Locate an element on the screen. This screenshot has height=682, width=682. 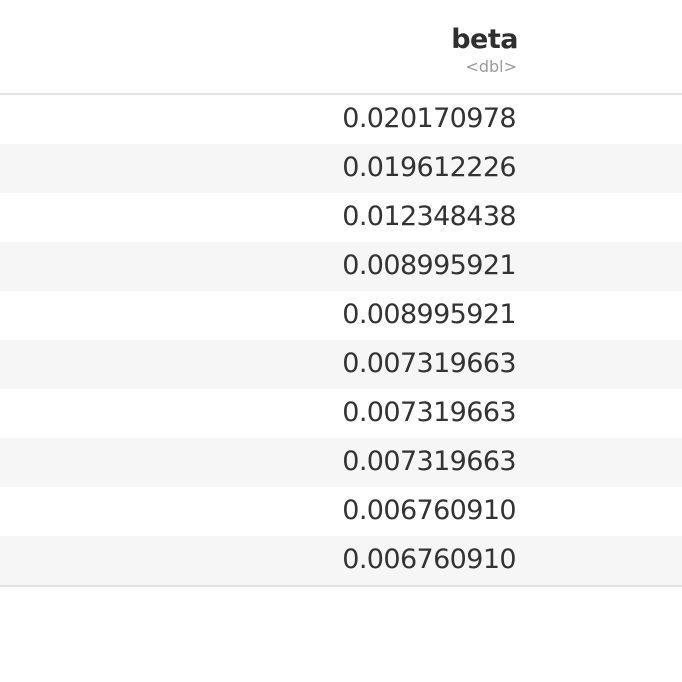
table-row: 0.019612226 is located at coordinates (341, 168).